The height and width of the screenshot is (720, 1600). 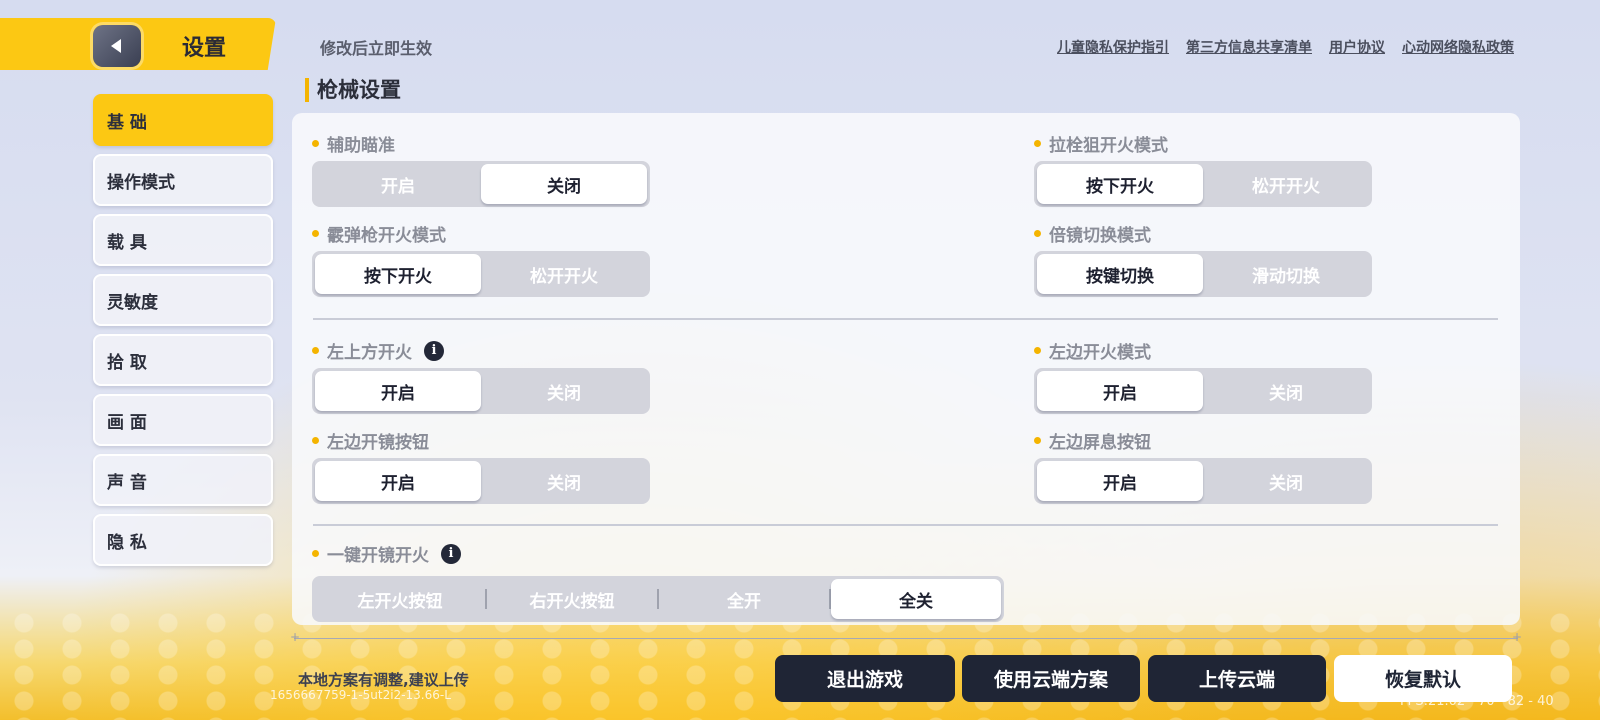 I want to click on link-third-party-sharing: 第三方信息共享清单, so click(x=1249, y=47).